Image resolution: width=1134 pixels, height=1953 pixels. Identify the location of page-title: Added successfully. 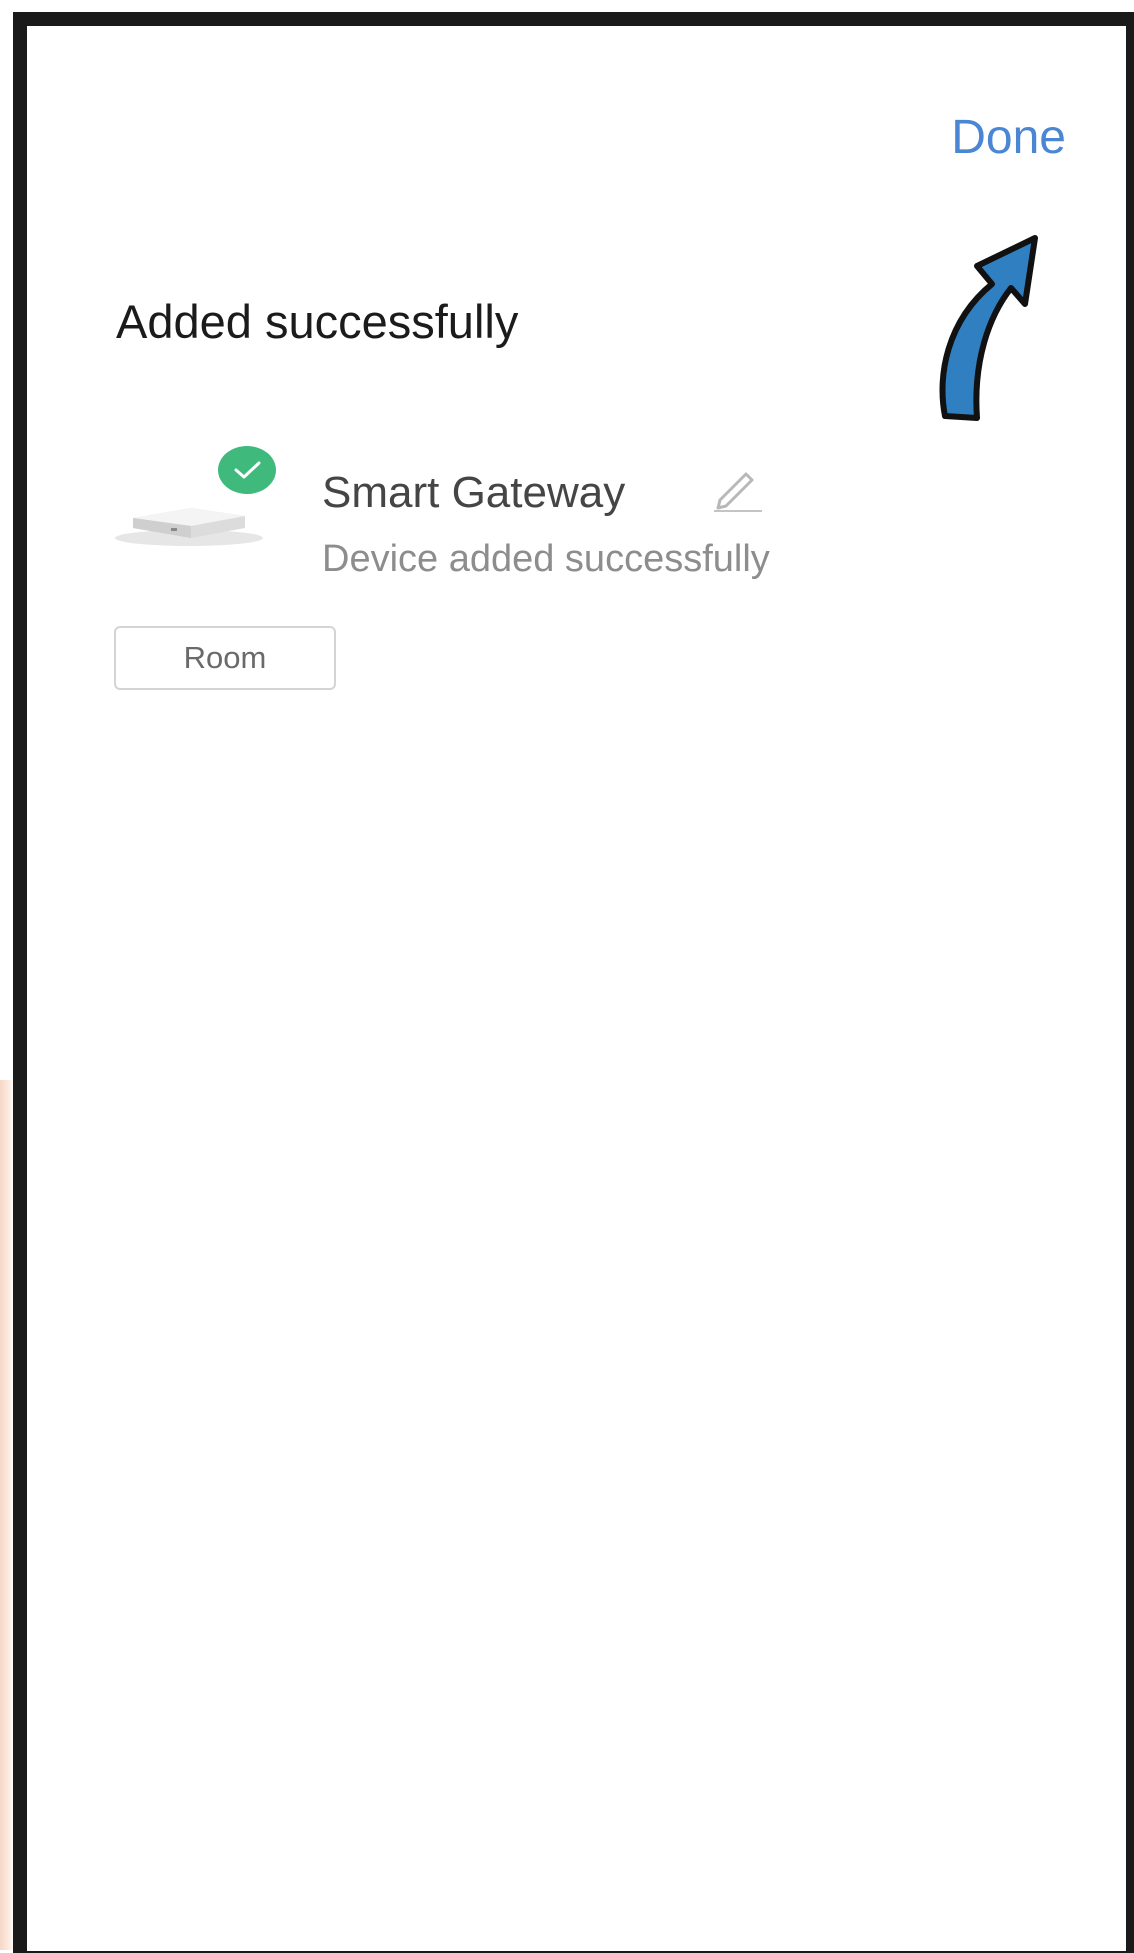
(317, 321).